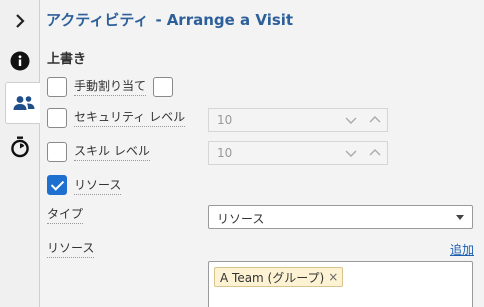 This screenshot has height=307, width=484. I want to click on title-activity: アクティビティ, so click(97, 20).